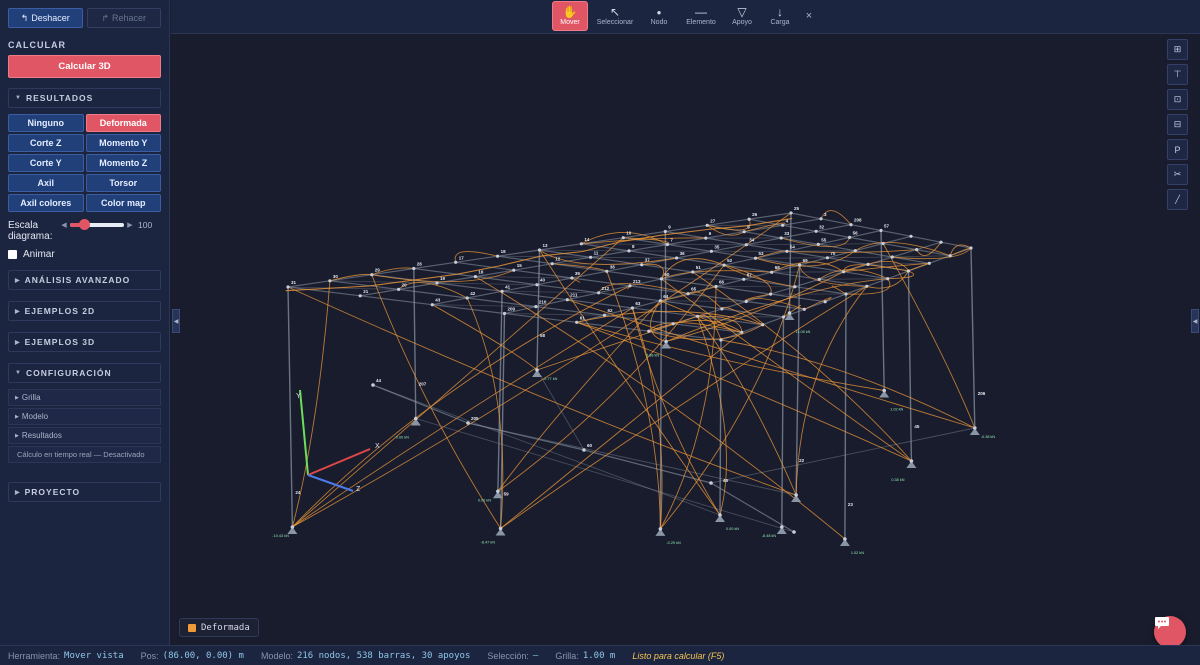 This screenshot has width=1200, height=665. Describe the element at coordinates (1177, 49) in the screenshot. I see `view-grid-button: ⊞` at that location.